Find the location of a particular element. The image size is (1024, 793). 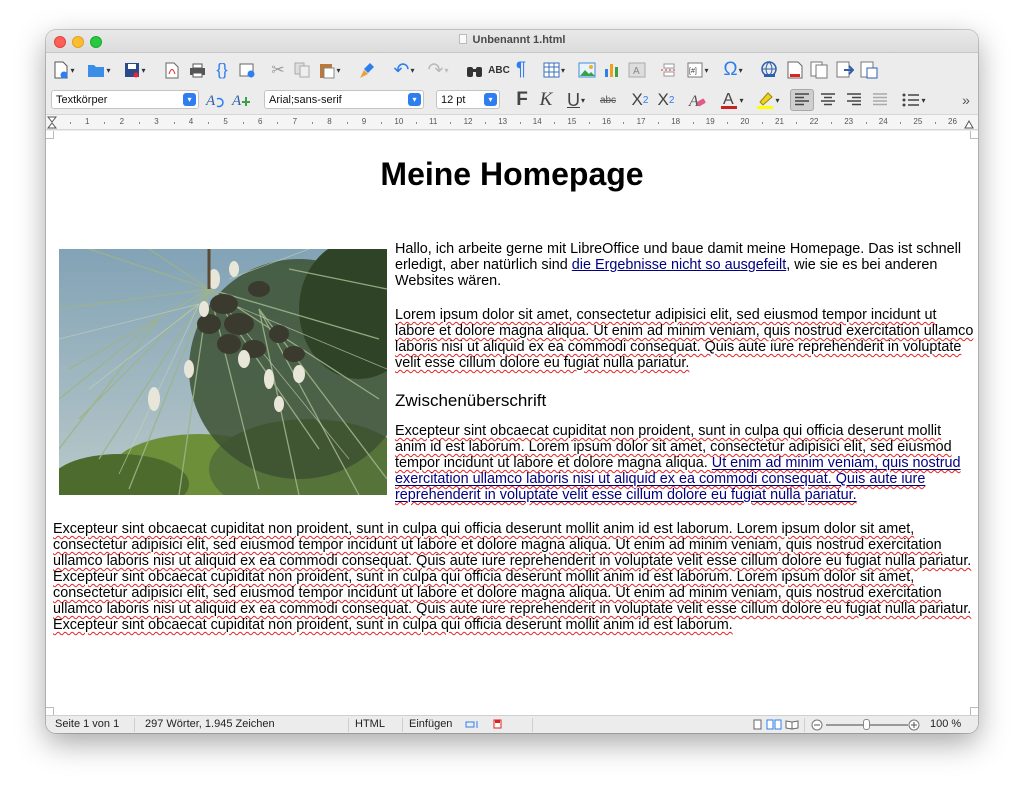

update-style-button: A is located at coordinates (215, 100).